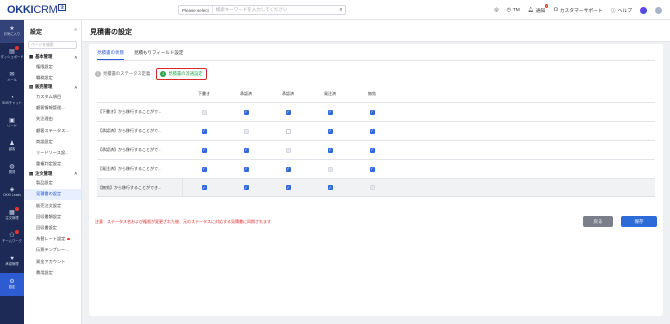 The image size is (670, 324). I want to click on sidebar-item: 回収書類設定, so click(52, 216).